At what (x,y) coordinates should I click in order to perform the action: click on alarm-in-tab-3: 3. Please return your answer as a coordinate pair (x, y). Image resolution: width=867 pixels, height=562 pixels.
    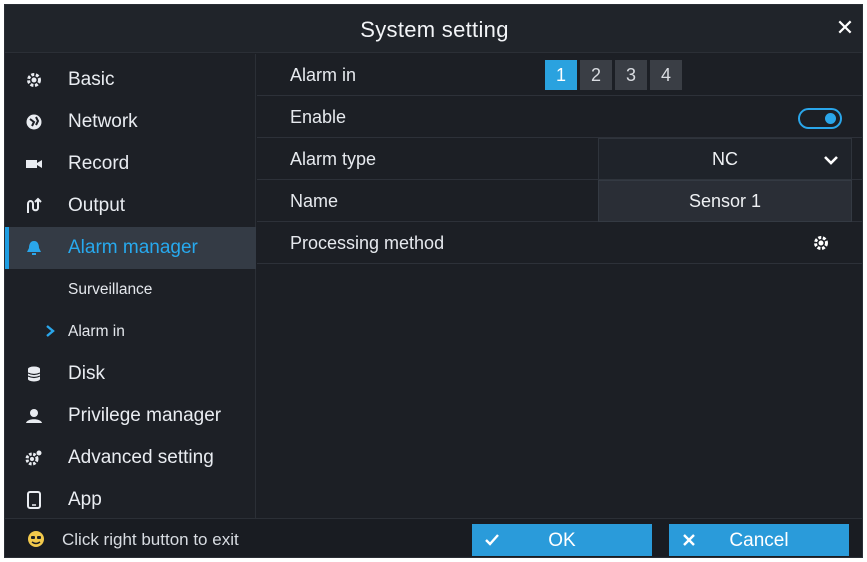
    Looking at the image, I should click on (631, 75).